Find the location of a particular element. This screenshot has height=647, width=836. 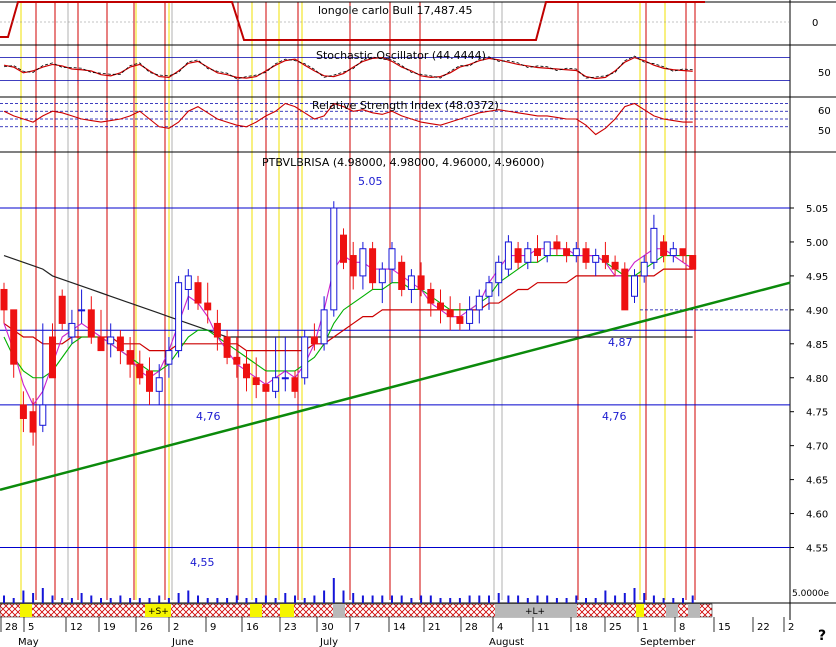

x-axis-day-label: 23 is located at coordinates (290, 627).